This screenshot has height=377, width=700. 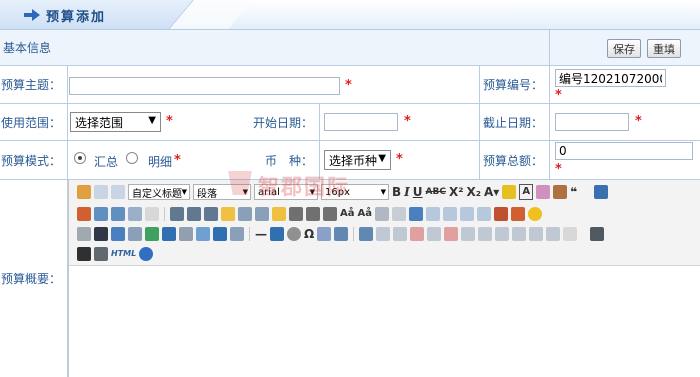 What do you see at coordinates (417, 234) in the screenshot?
I see `delete-row-icon` at bounding box center [417, 234].